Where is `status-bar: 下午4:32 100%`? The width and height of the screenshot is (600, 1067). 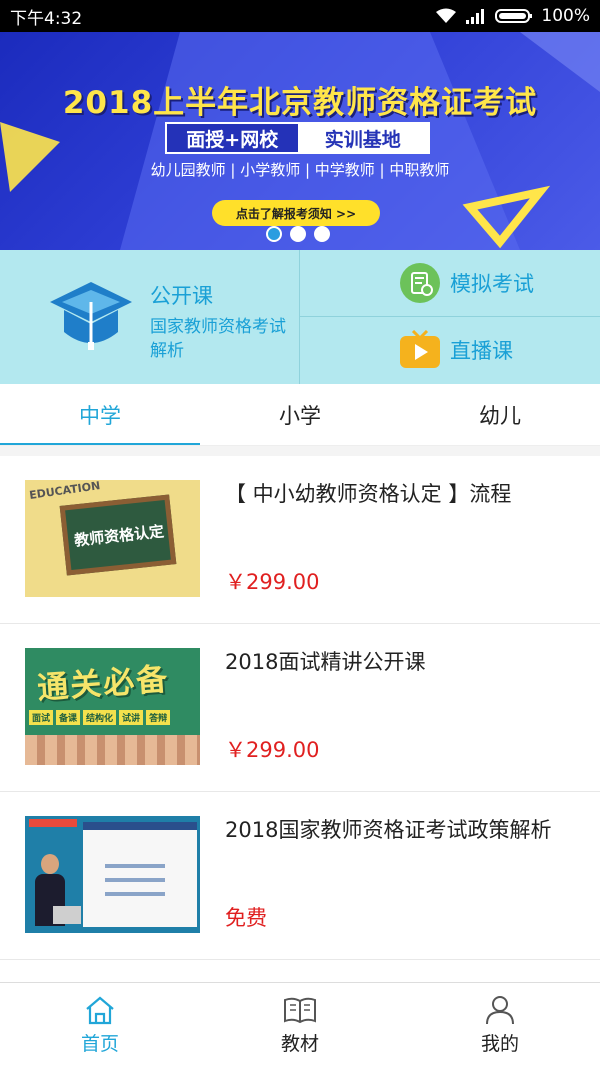
status-bar: 下午4:32 100% is located at coordinates (300, 16).